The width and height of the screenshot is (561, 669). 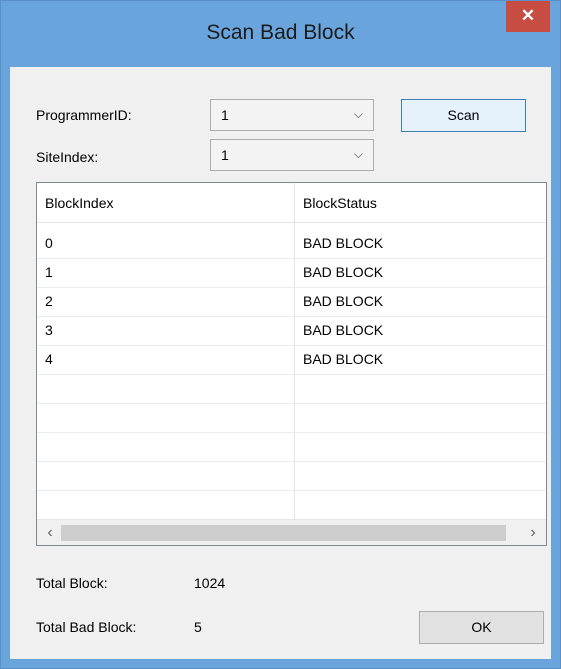 I want to click on scan-button: Scan, so click(x=463, y=115).